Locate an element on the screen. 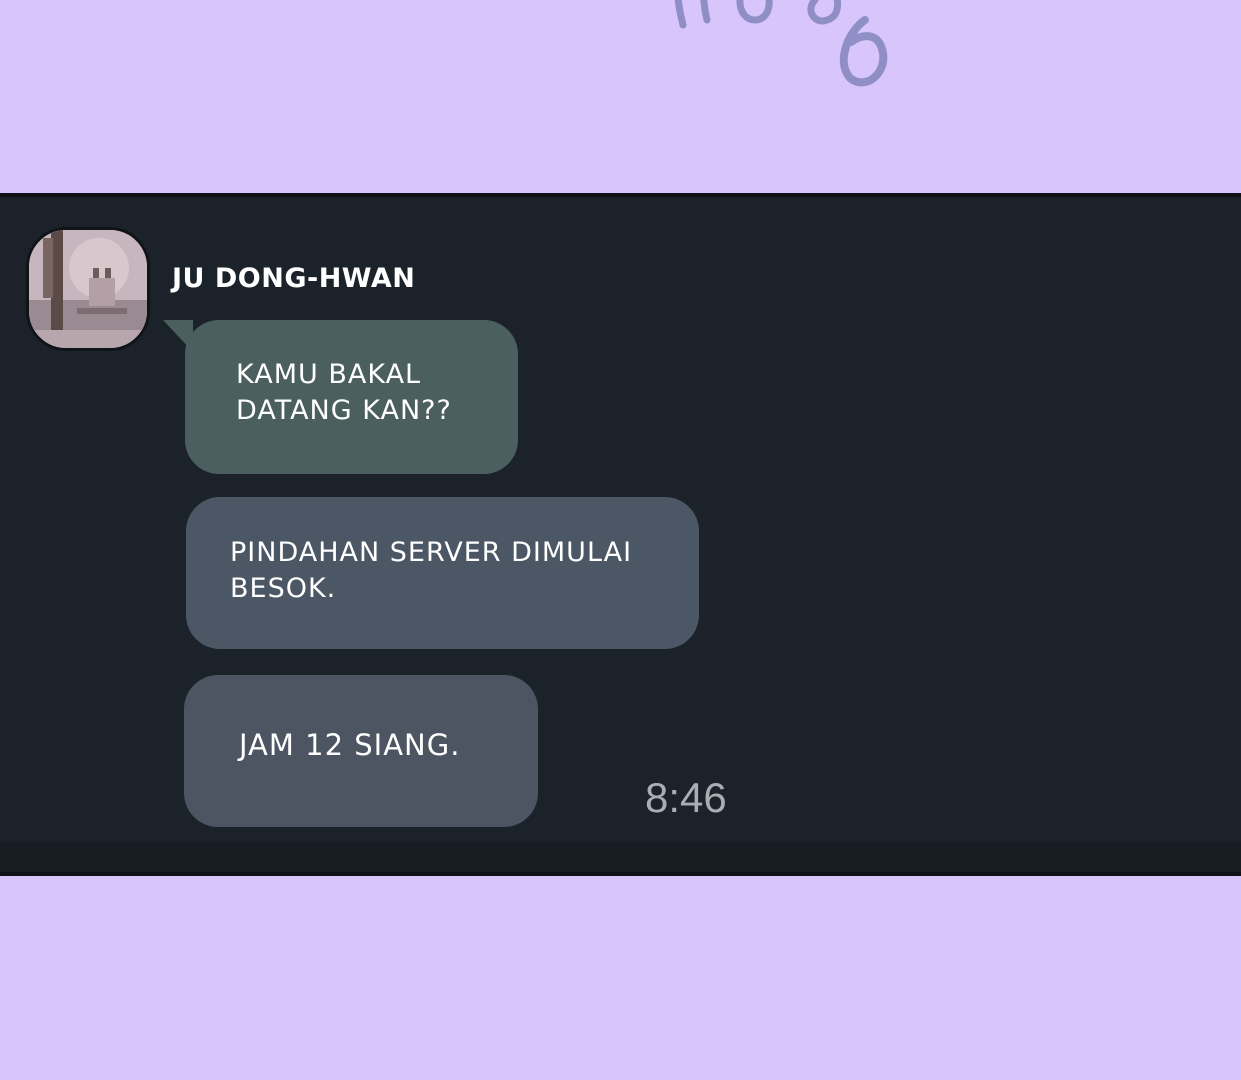 This screenshot has width=1241, height=1080. sender-name: JU DONG-HWAN is located at coordinates (294, 278).